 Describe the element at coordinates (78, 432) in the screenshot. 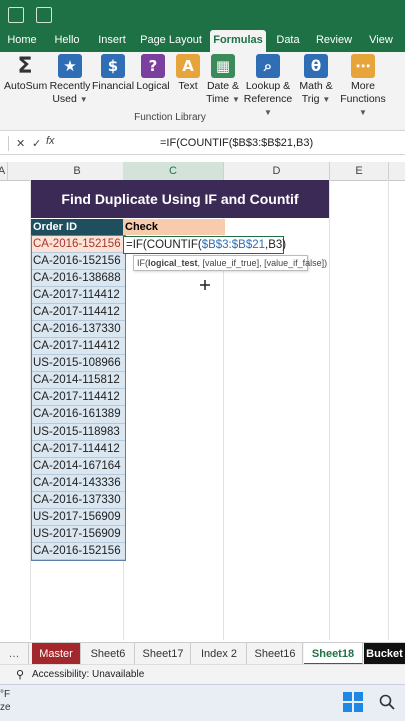

I see `order-id-cell: US-2015-118983` at that location.